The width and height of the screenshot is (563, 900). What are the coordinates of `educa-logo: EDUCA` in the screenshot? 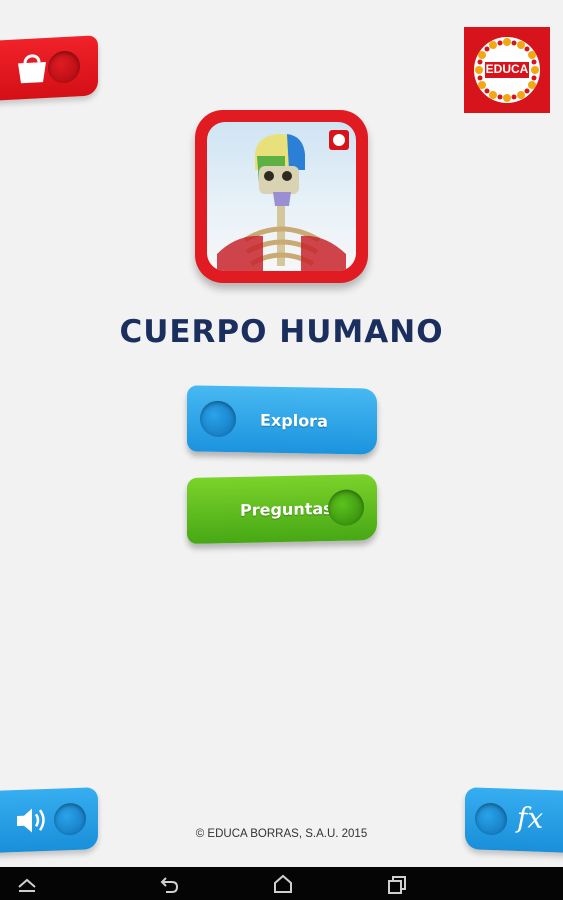 It's located at (507, 70).